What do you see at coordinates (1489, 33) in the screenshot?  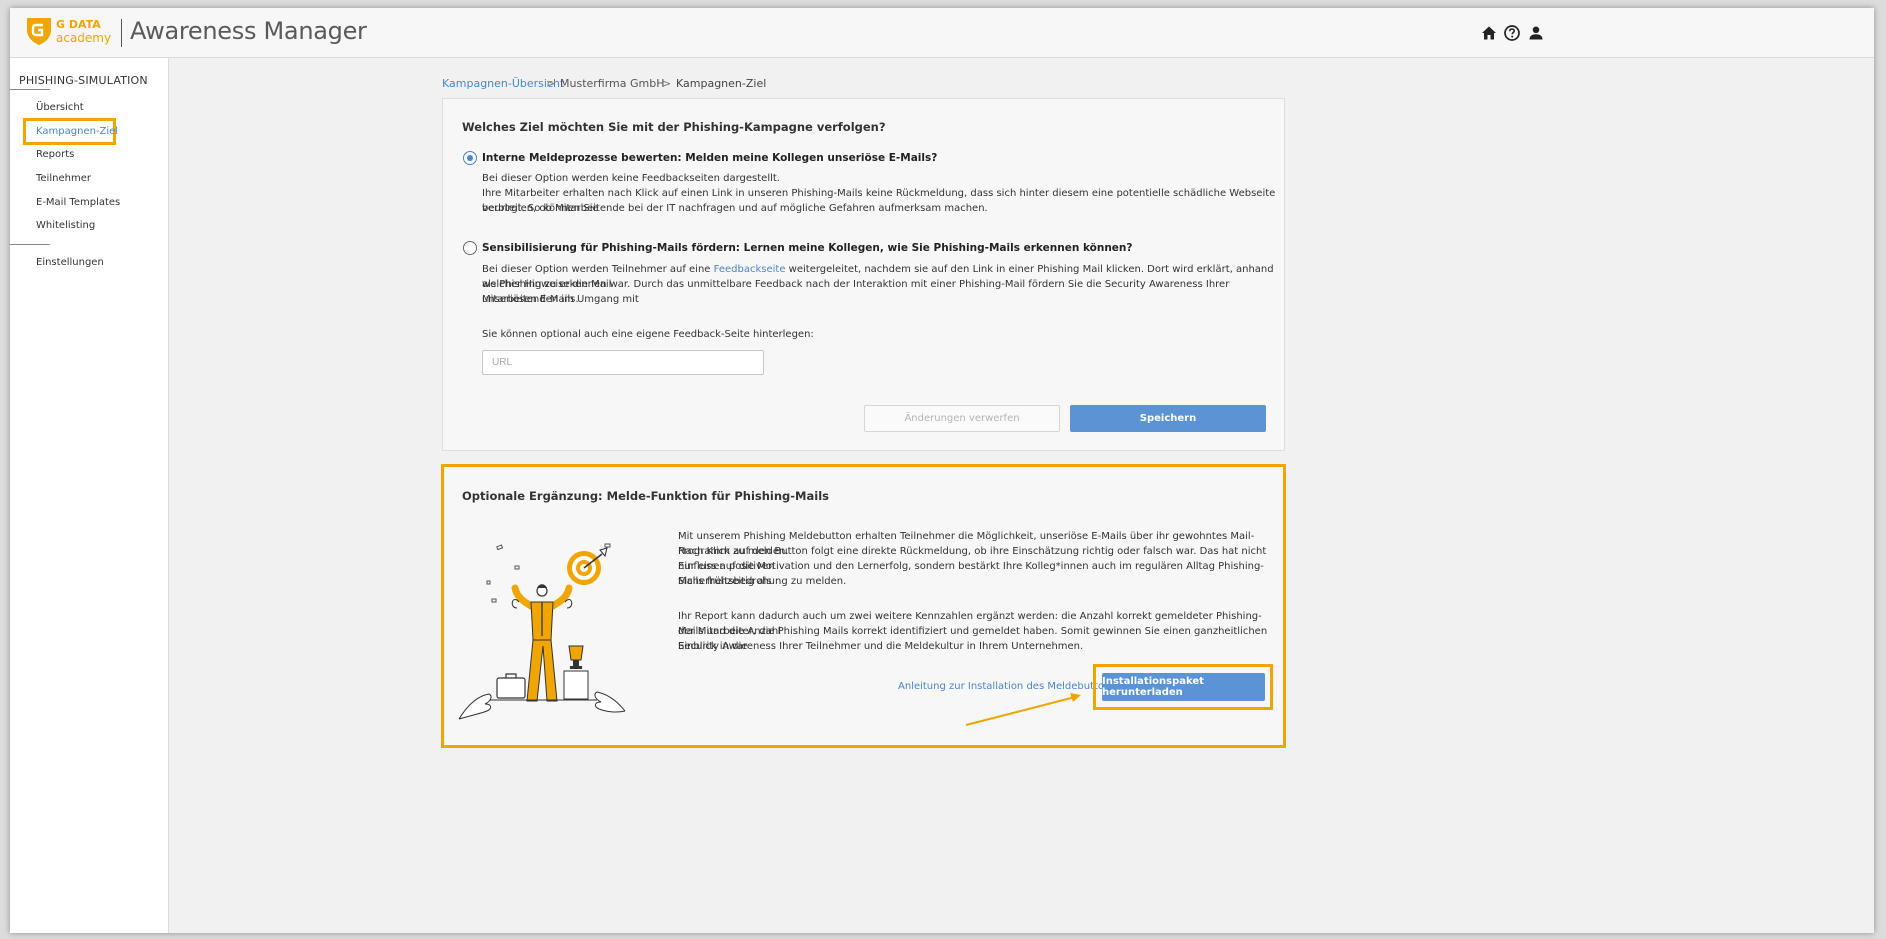 I see `home-icon` at bounding box center [1489, 33].